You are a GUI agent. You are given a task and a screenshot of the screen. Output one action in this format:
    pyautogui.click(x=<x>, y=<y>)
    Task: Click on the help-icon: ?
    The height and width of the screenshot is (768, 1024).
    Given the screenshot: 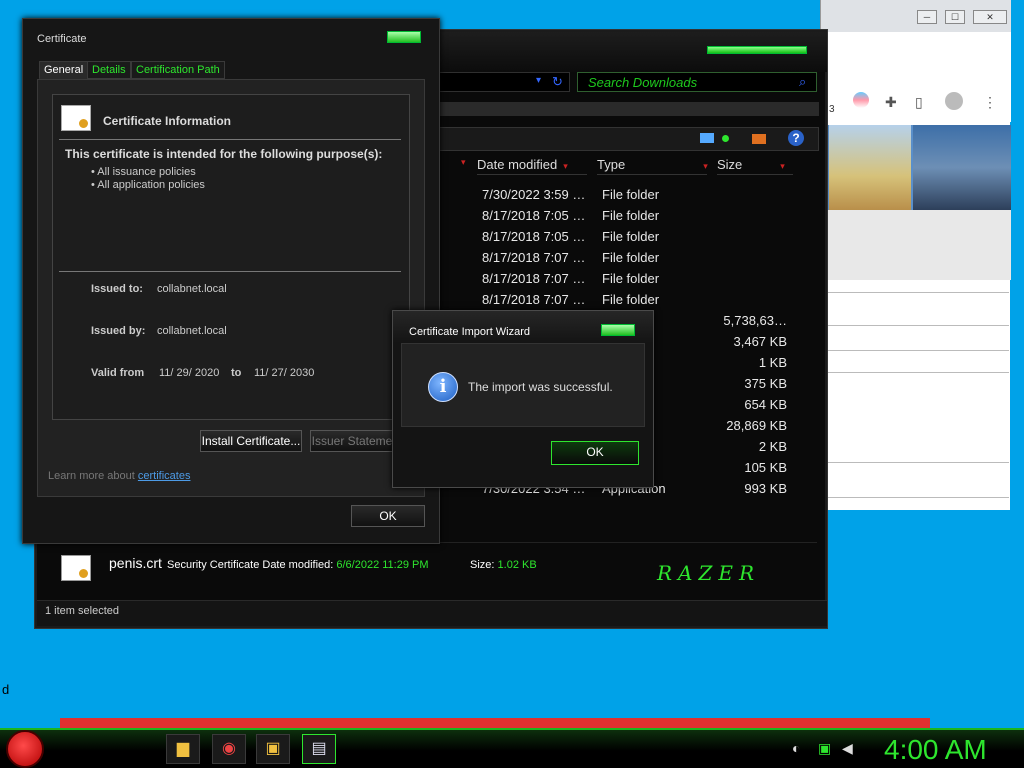 What is the action you would take?
    pyautogui.click(x=796, y=138)
    